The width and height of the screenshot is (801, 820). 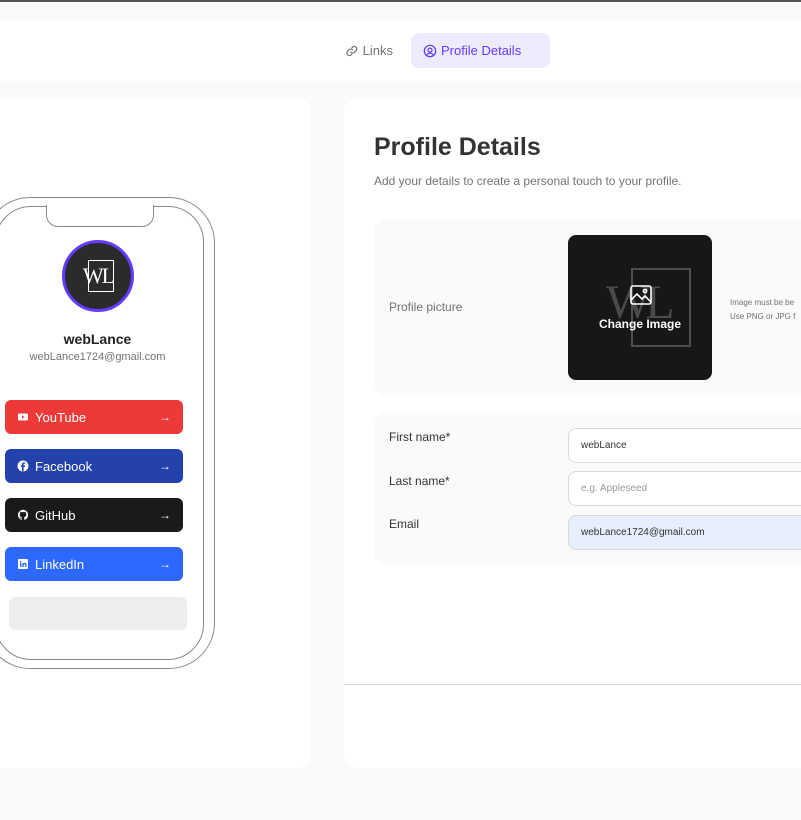 I want to click on image-upload-icon, so click(x=641, y=295).